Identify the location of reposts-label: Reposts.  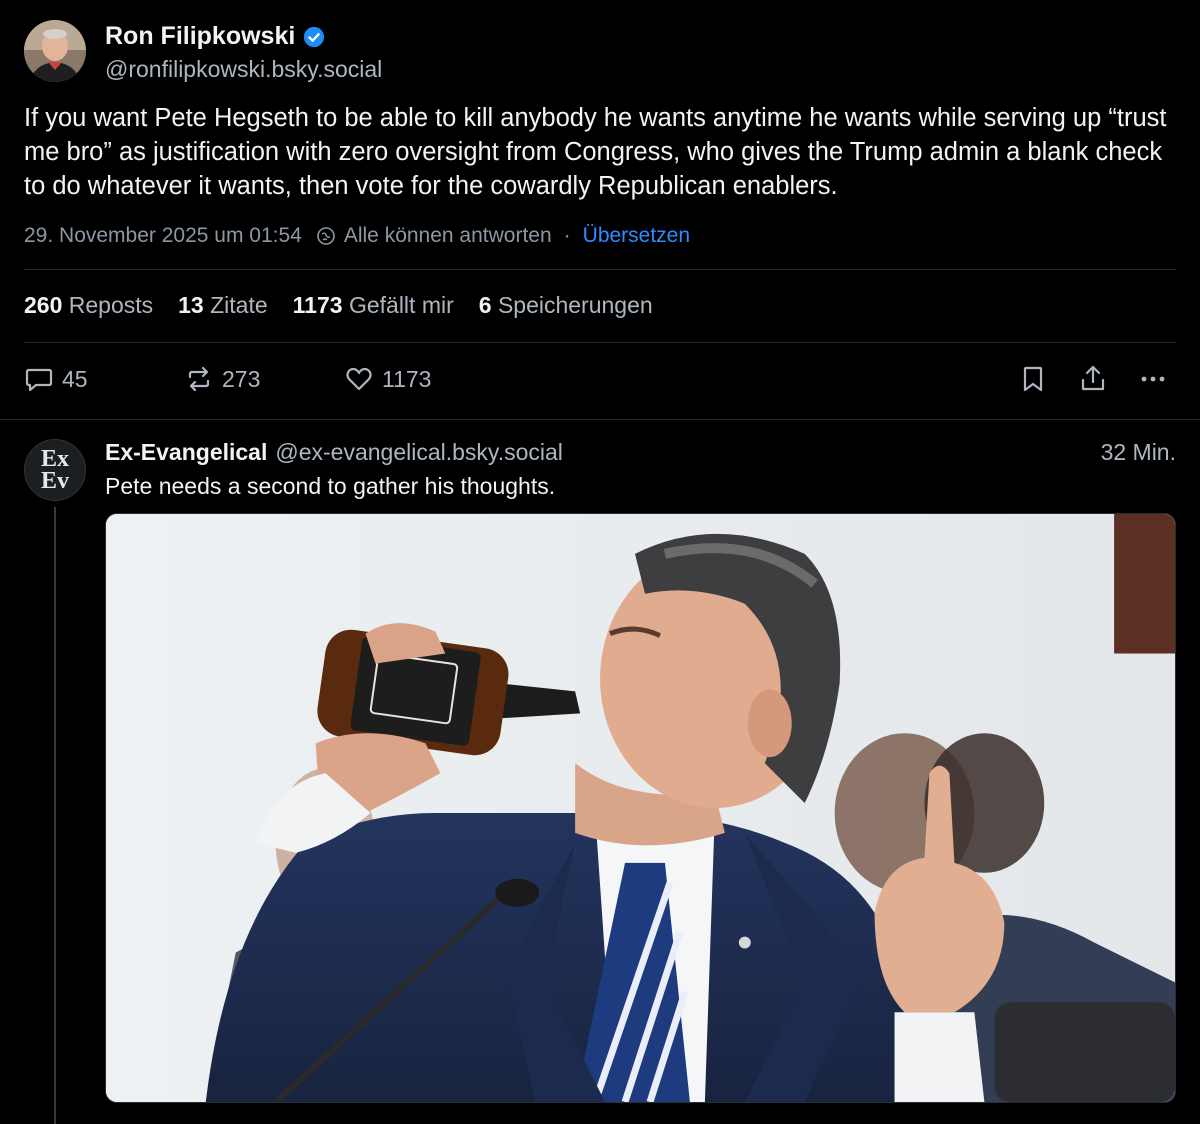
(111, 305).